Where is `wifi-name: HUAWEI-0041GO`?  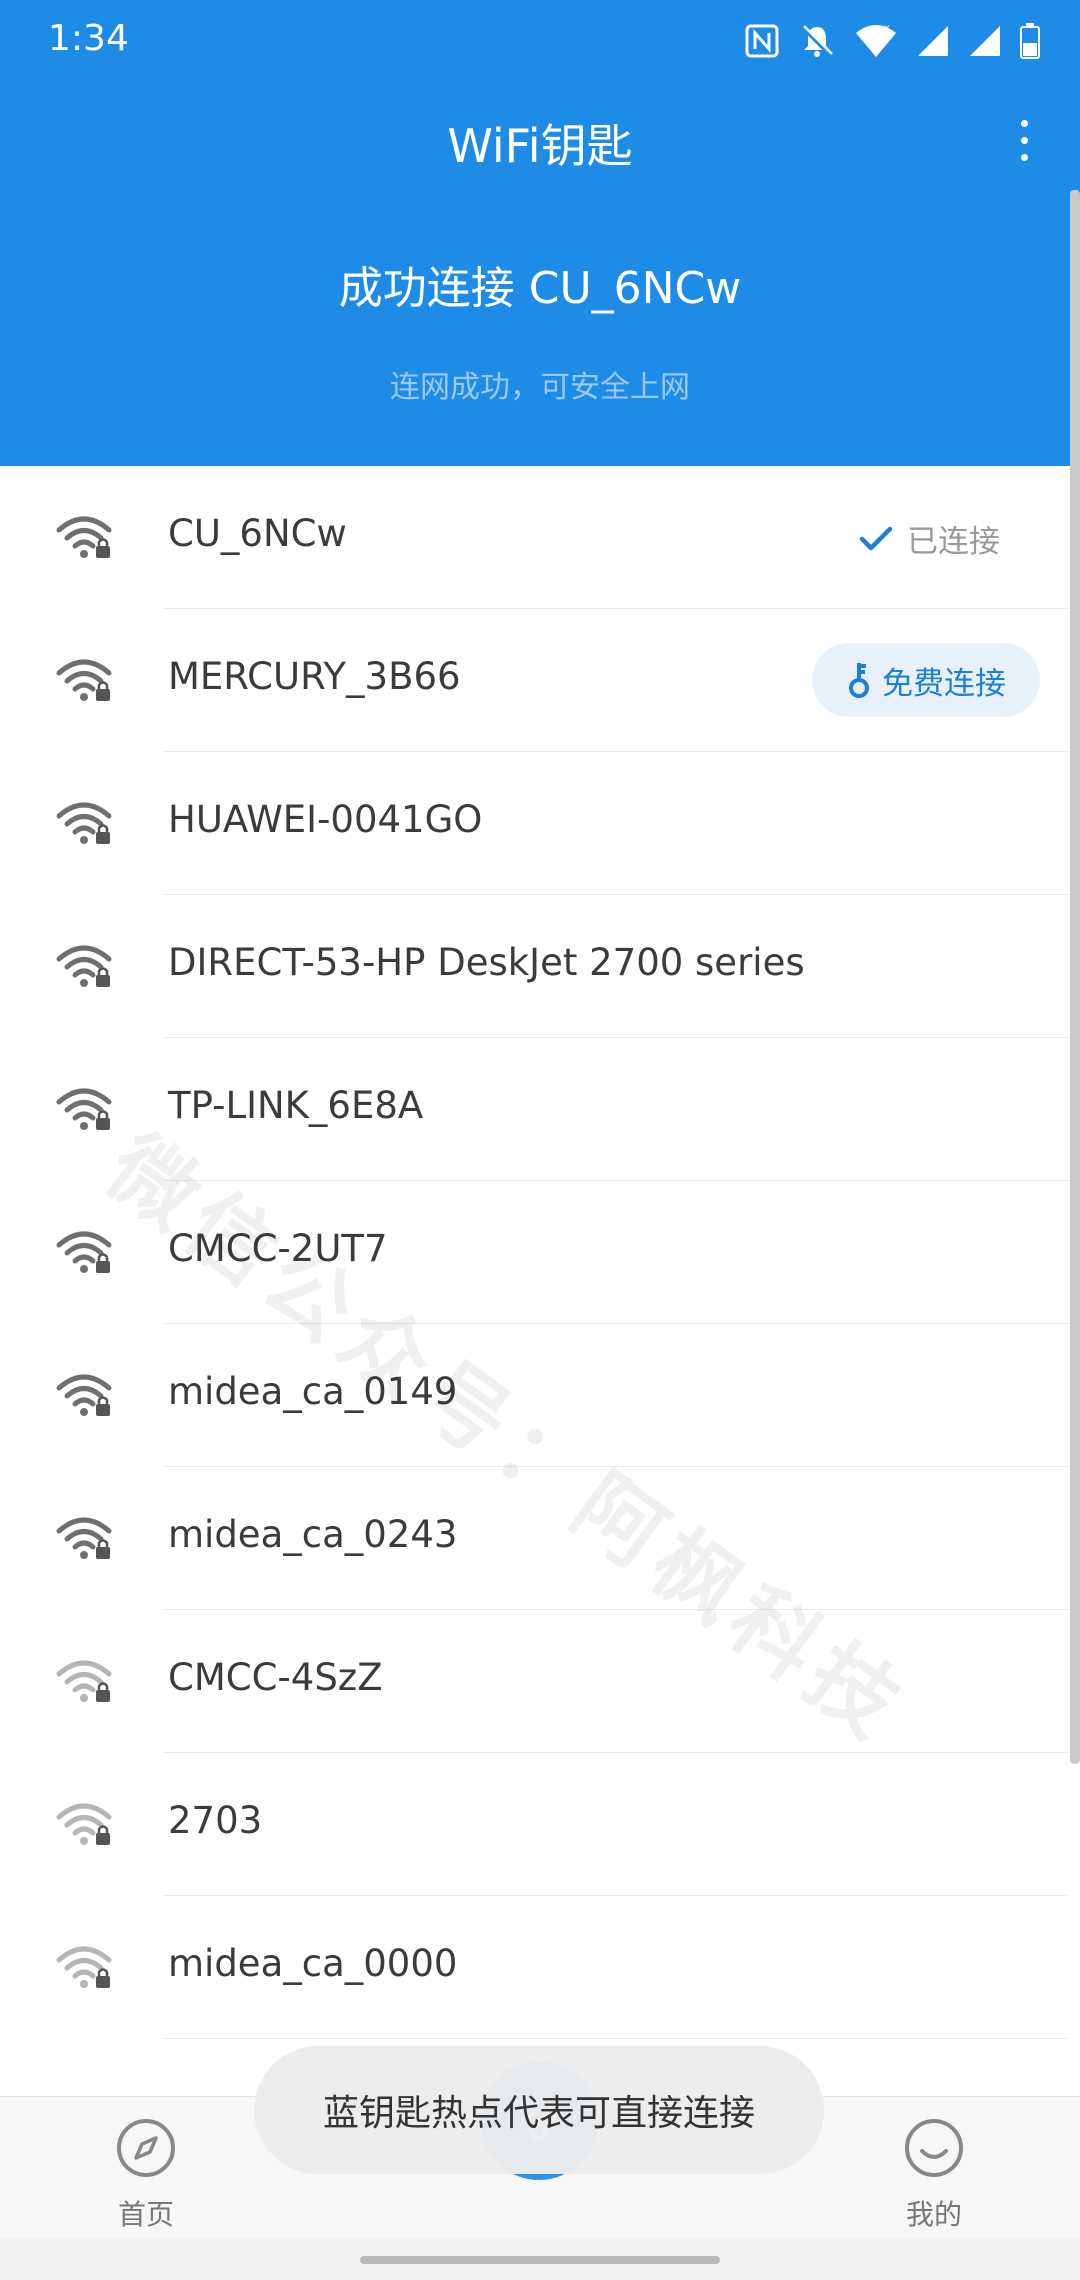
wifi-name: HUAWEI-0041GO is located at coordinates (325, 819).